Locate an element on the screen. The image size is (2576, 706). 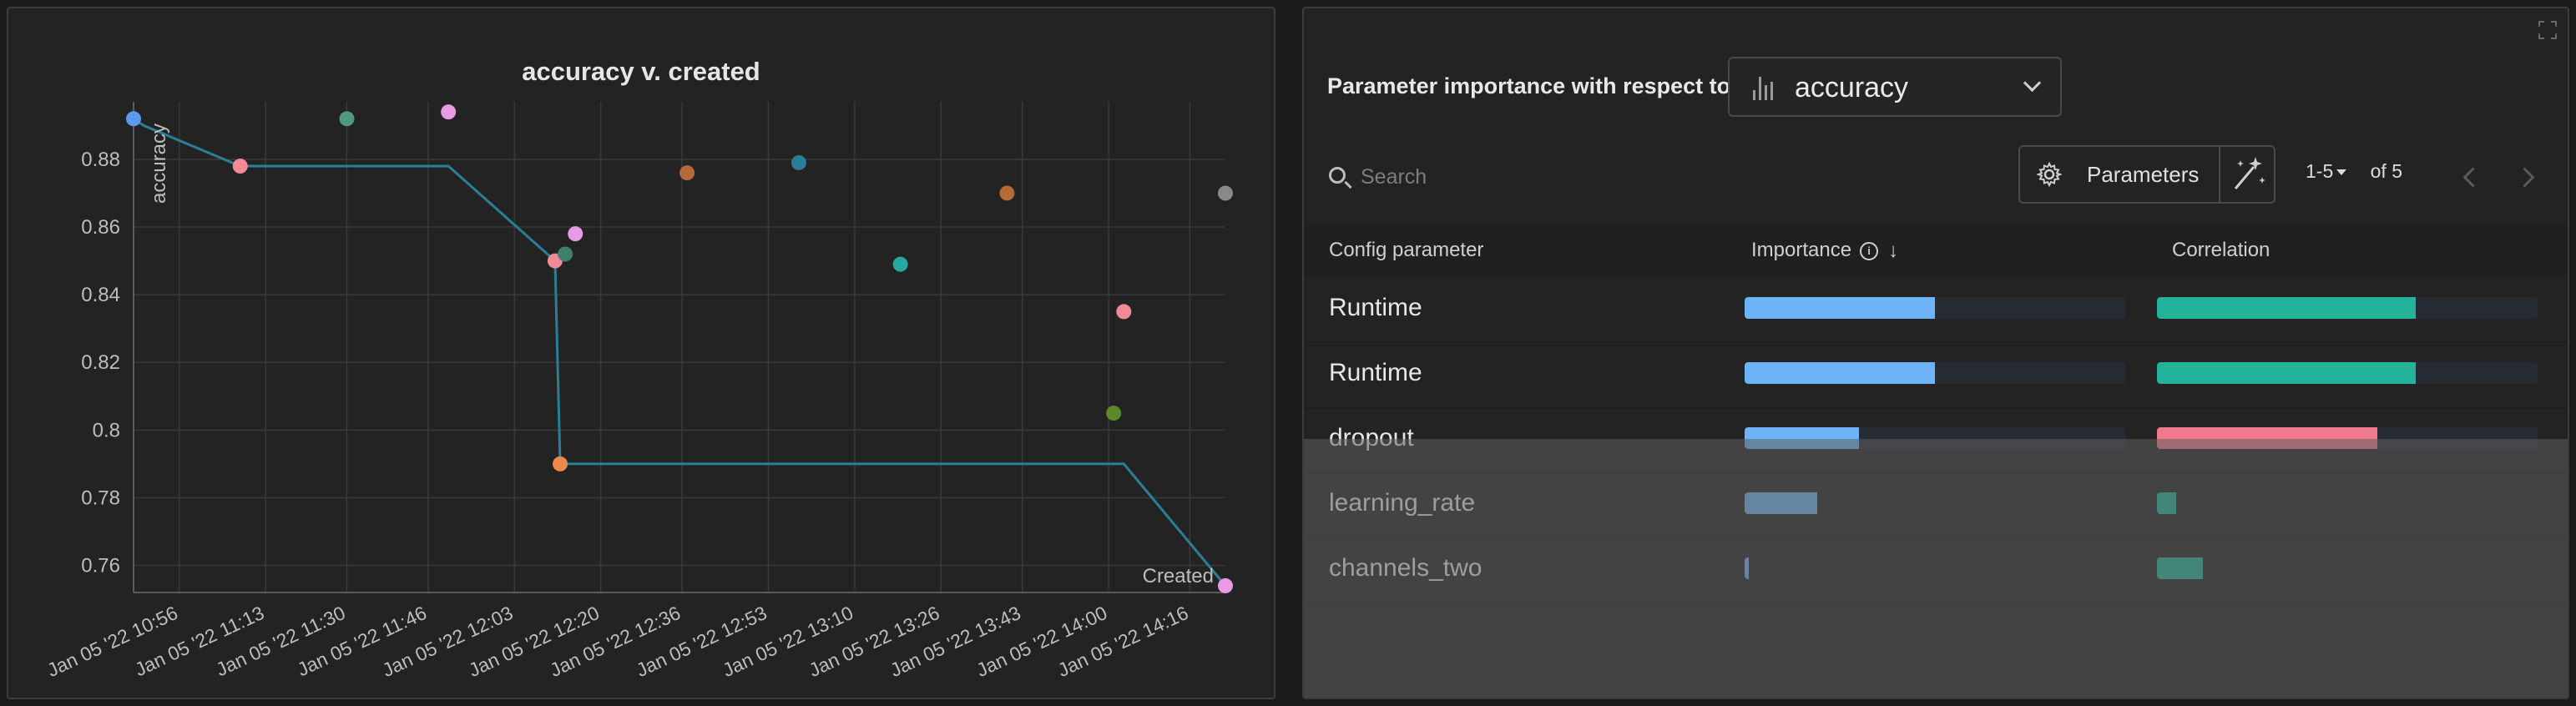
gear-icon is located at coordinates (2049, 174).